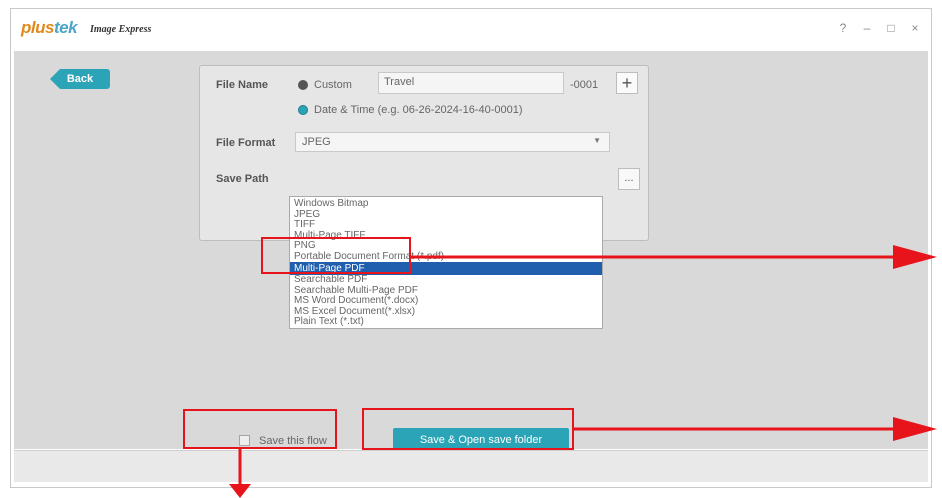 The height and width of the screenshot is (498, 942). I want to click on name-suffix: -0001, so click(584, 85).